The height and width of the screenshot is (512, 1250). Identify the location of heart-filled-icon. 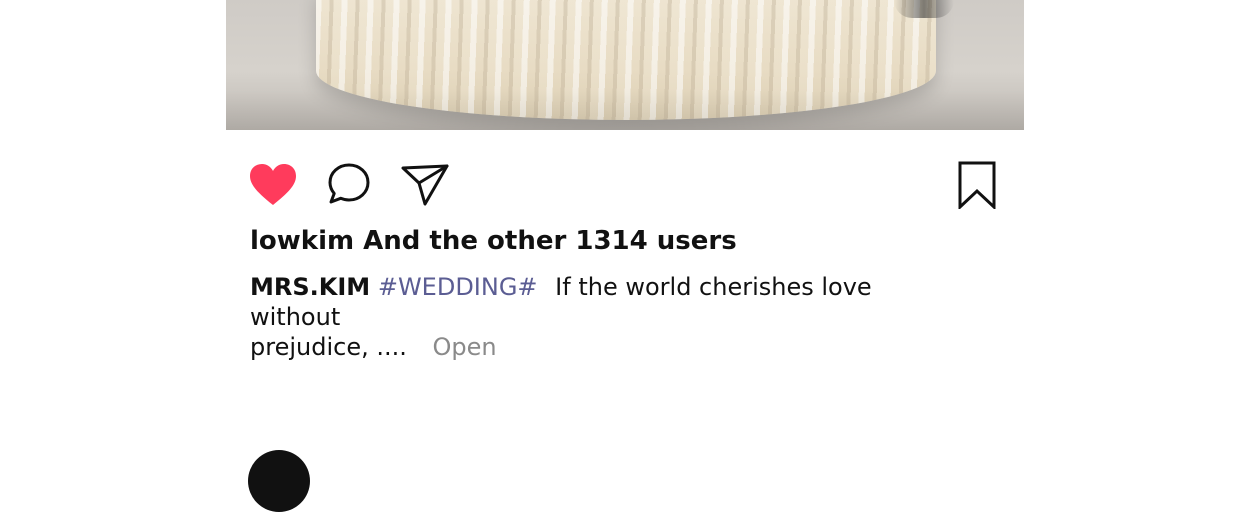
(273, 184).